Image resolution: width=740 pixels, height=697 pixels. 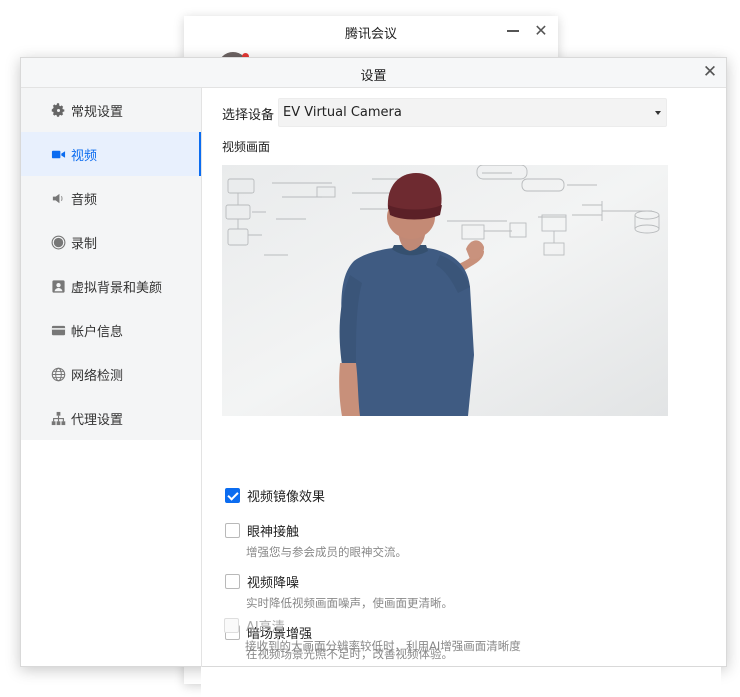 I want to click on option-eye-contact: 眼神接触, so click(x=262, y=530).